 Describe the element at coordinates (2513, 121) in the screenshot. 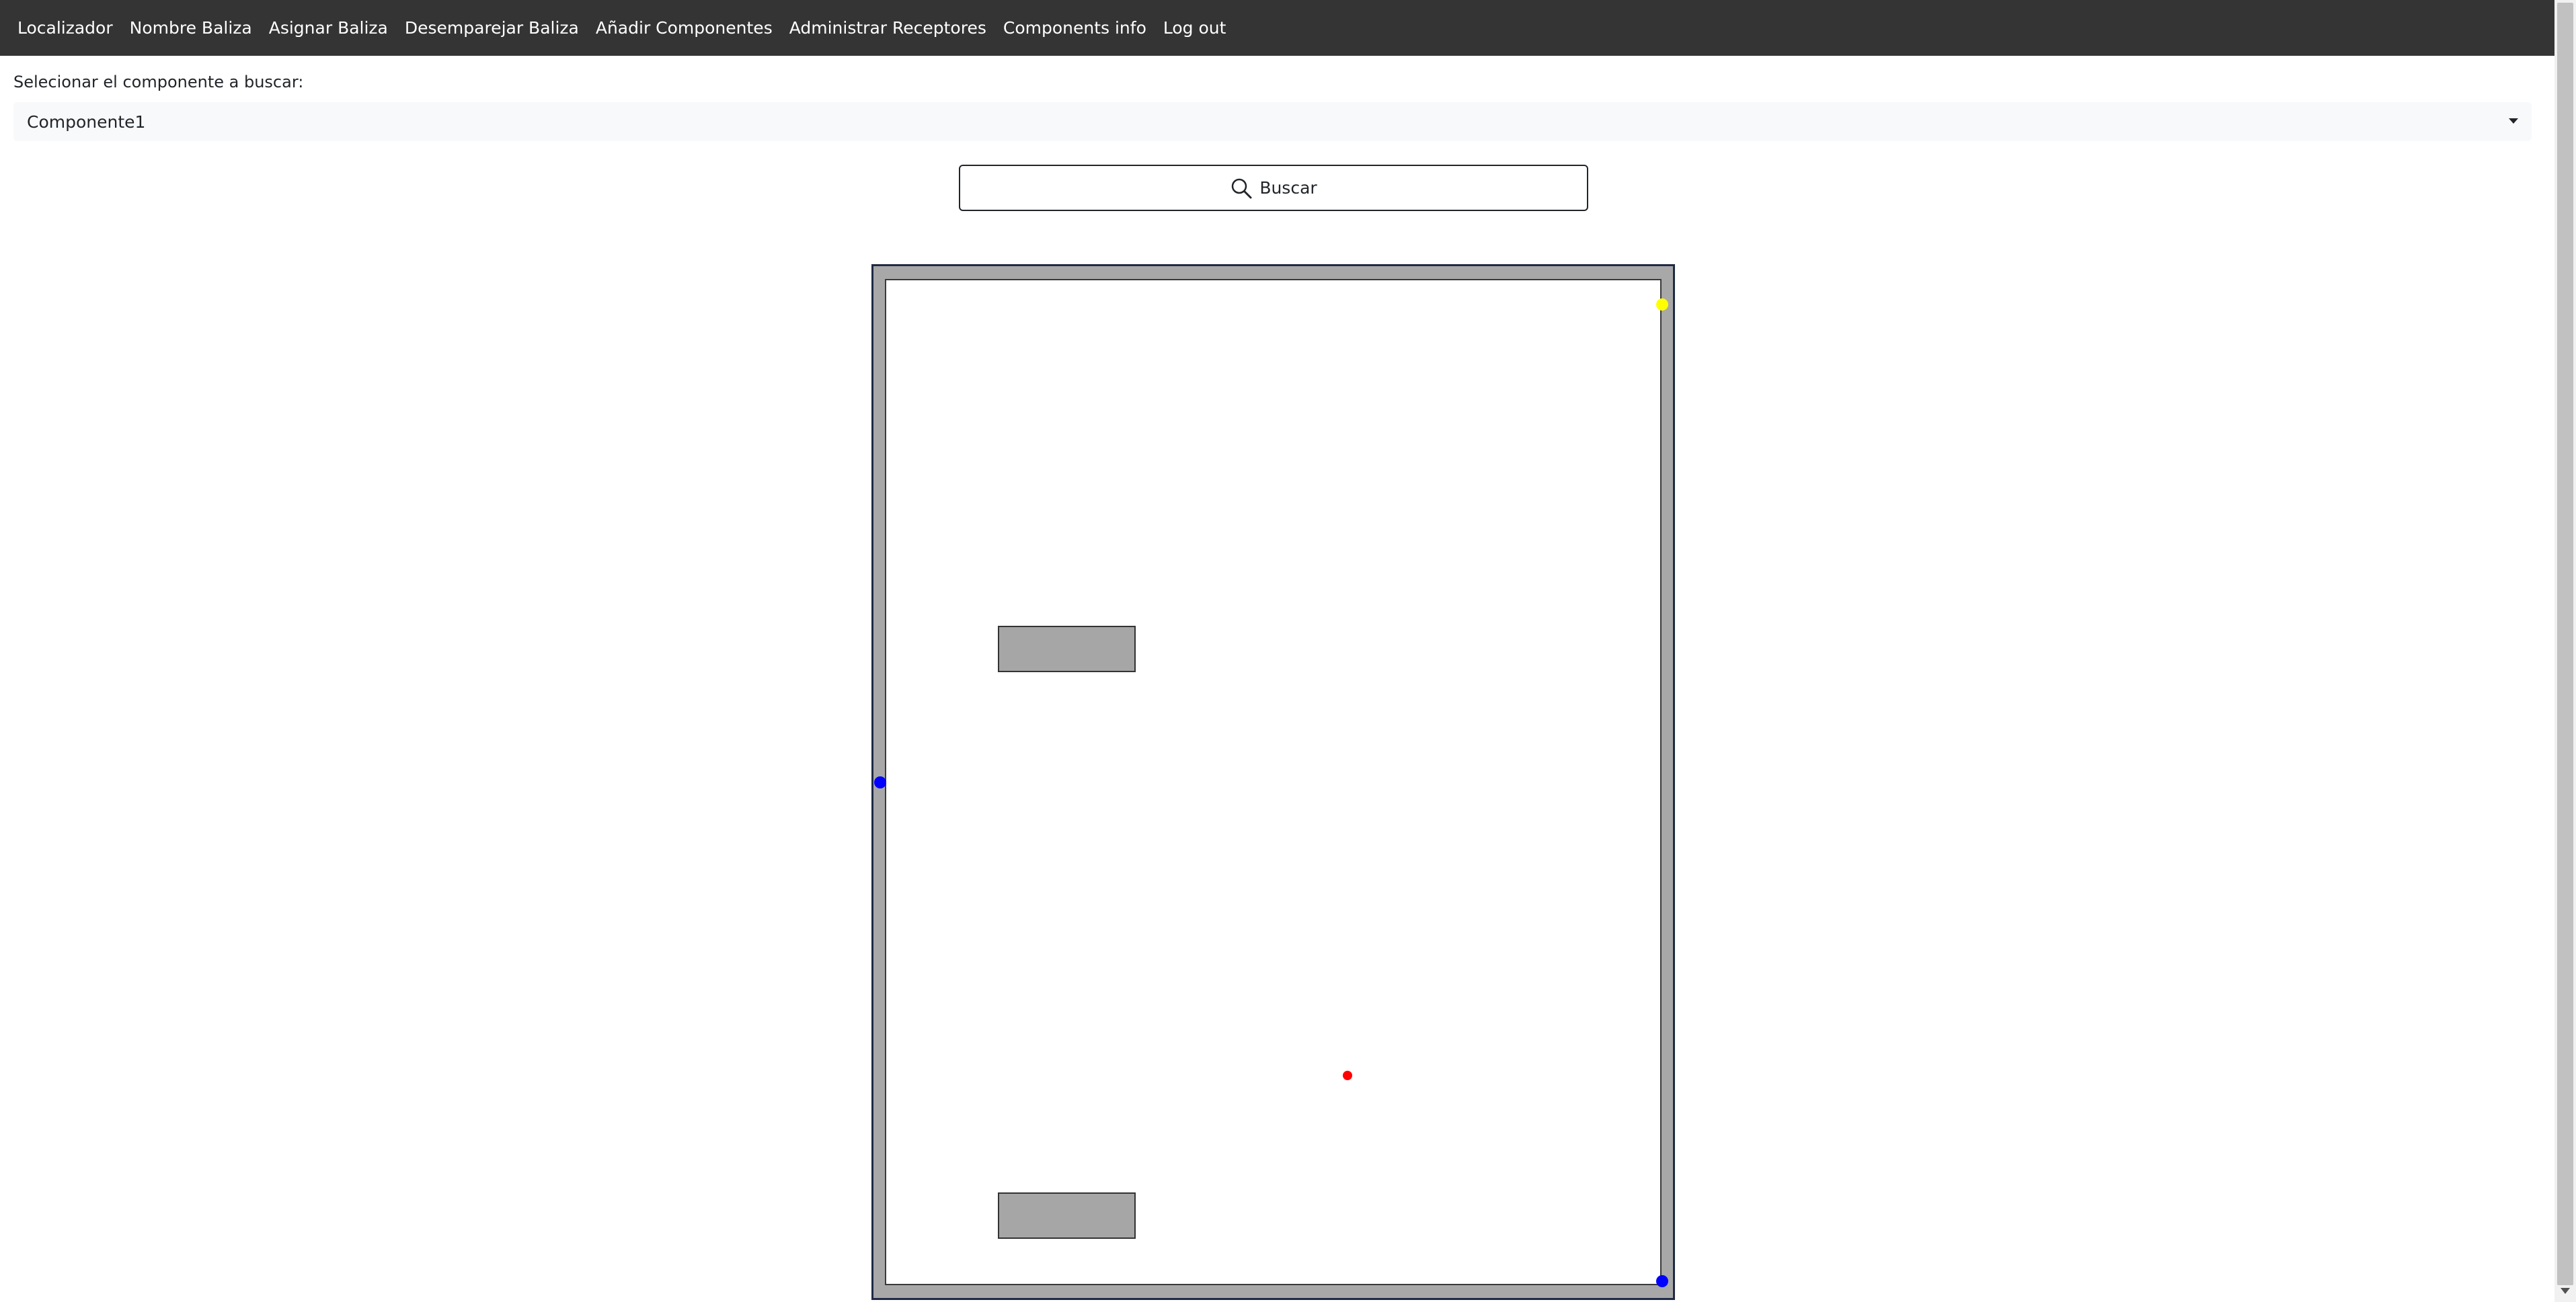

I see `chevron-down-icon` at that location.